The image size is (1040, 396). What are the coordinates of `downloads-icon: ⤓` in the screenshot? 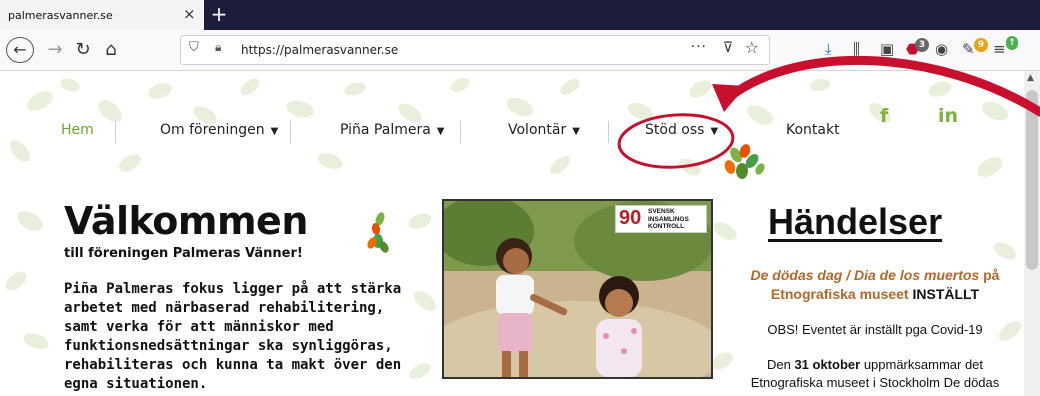 It's located at (828, 49).